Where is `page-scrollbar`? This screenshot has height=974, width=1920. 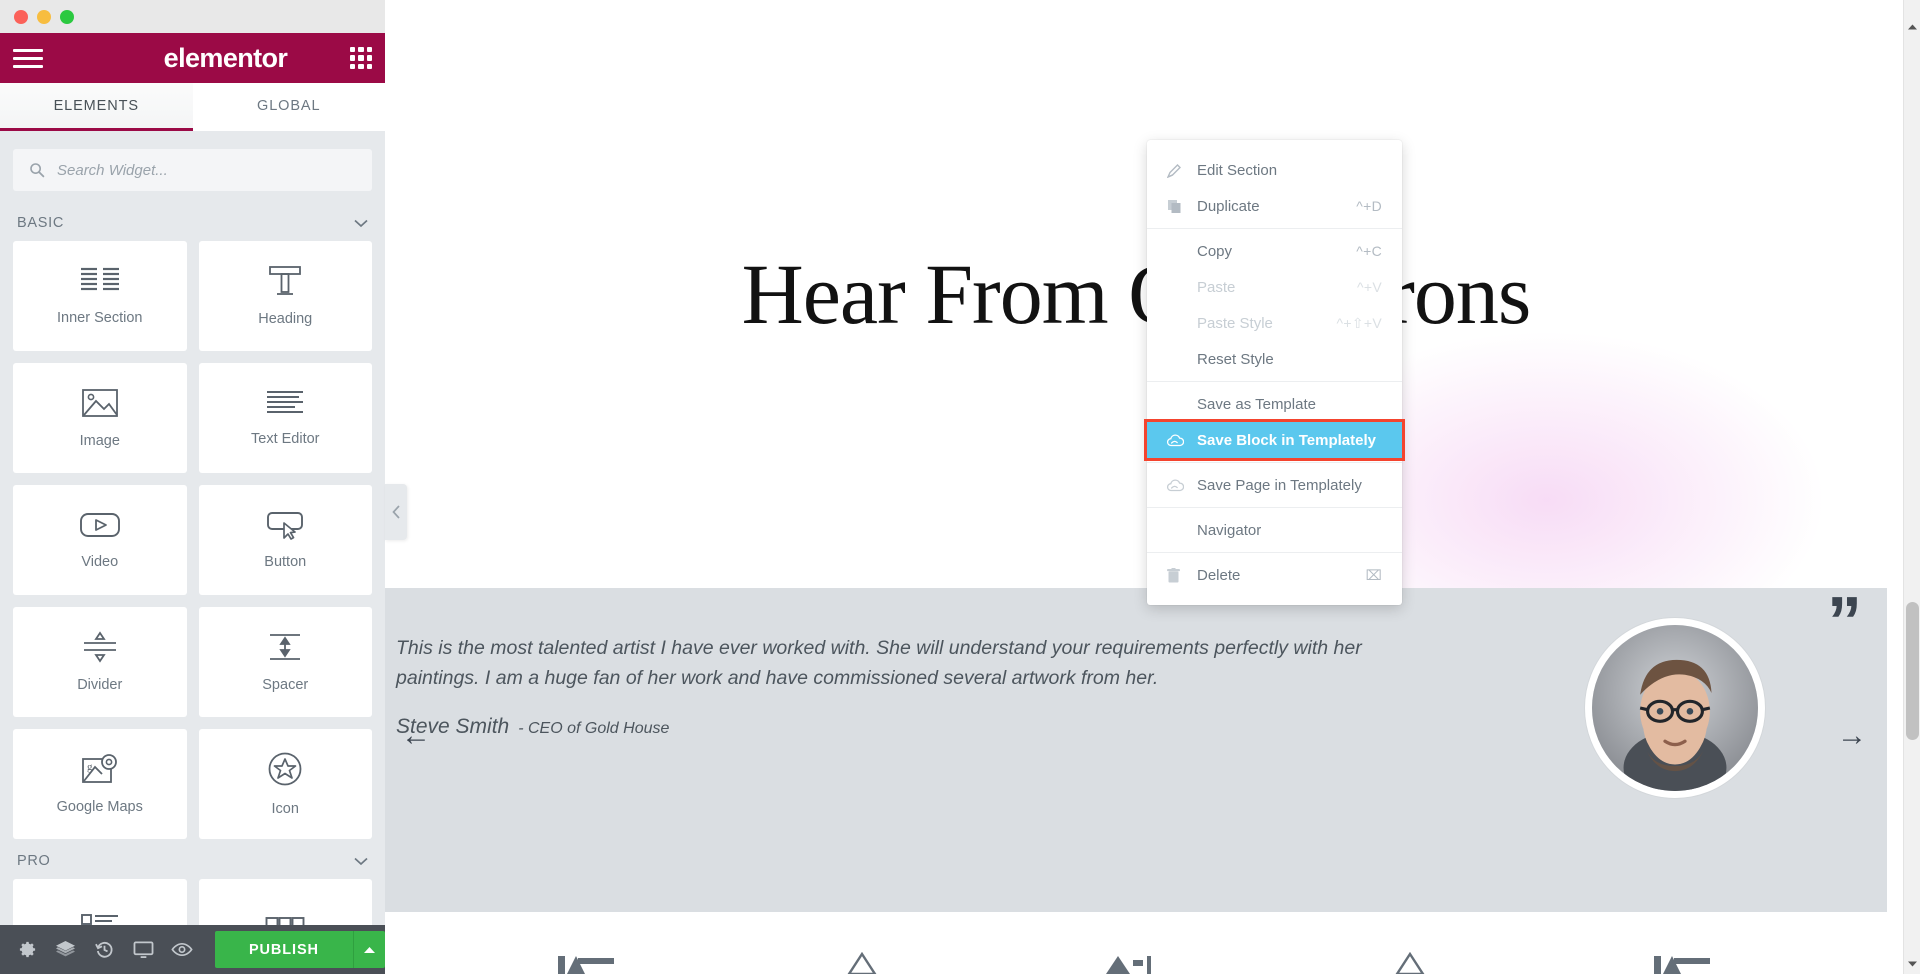
page-scrollbar is located at coordinates (1911, 487).